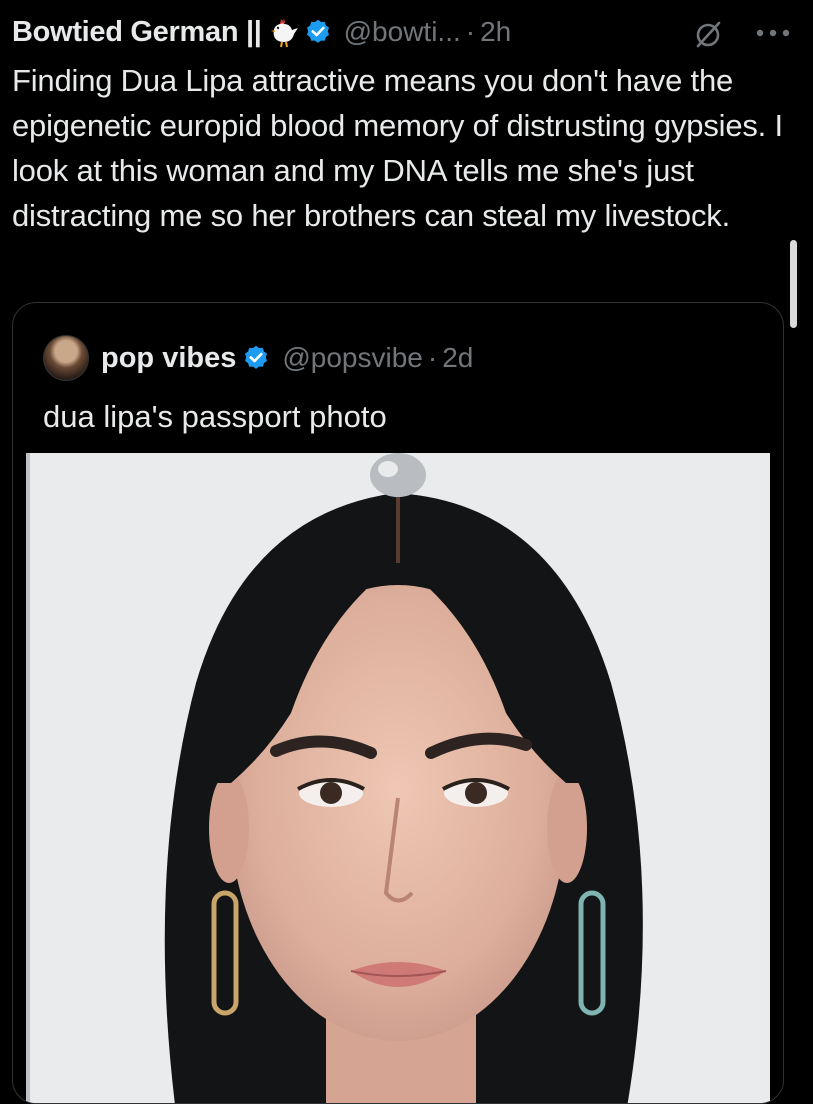  Describe the element at coordinates (352, 358) in the screenshot. I see `quoted-author-handle: @popsvibe` at that location.